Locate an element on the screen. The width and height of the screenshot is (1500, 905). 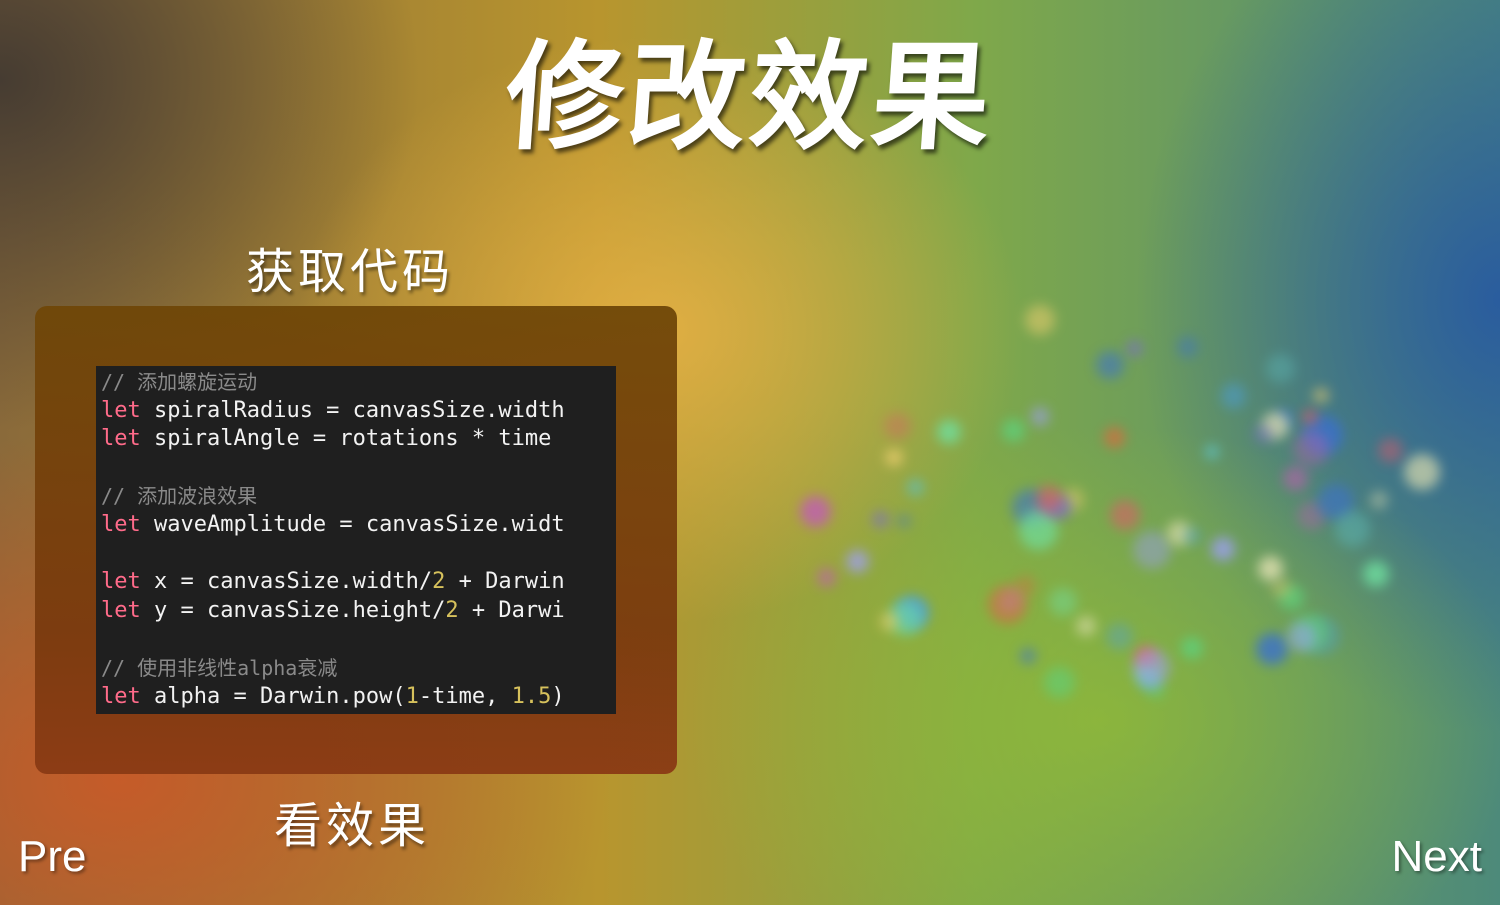
code-token-plain: spiralRadius = canvasSize.width is located at coordinates (352, 410).